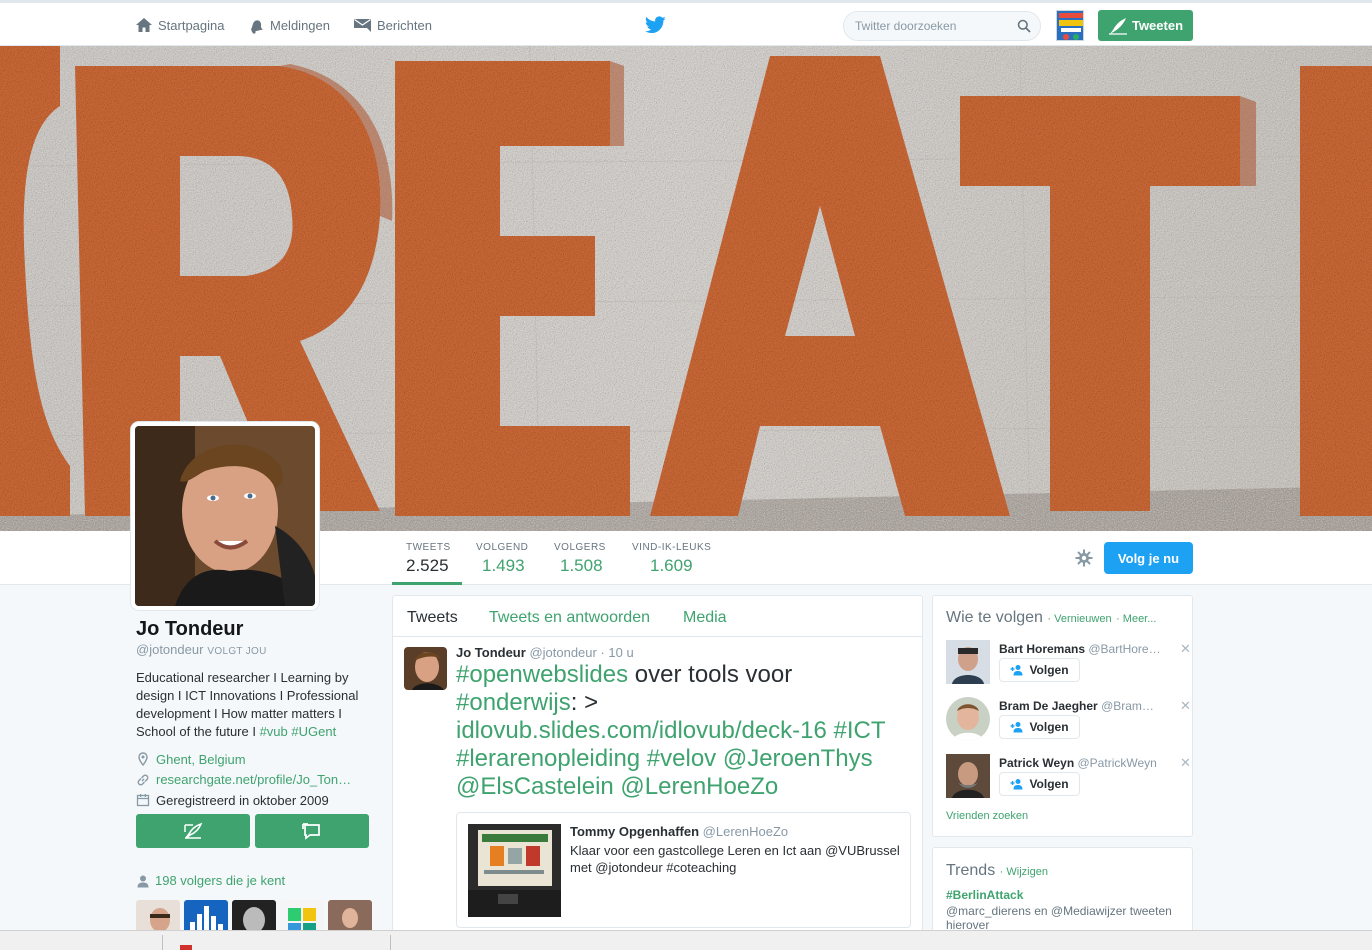 This screenshot has height=950, width=1372. Describe the element at coordinates (634, 831) in the screenshot. I see `quoted-author-name: Tommy Opgenhaffen` at that location.